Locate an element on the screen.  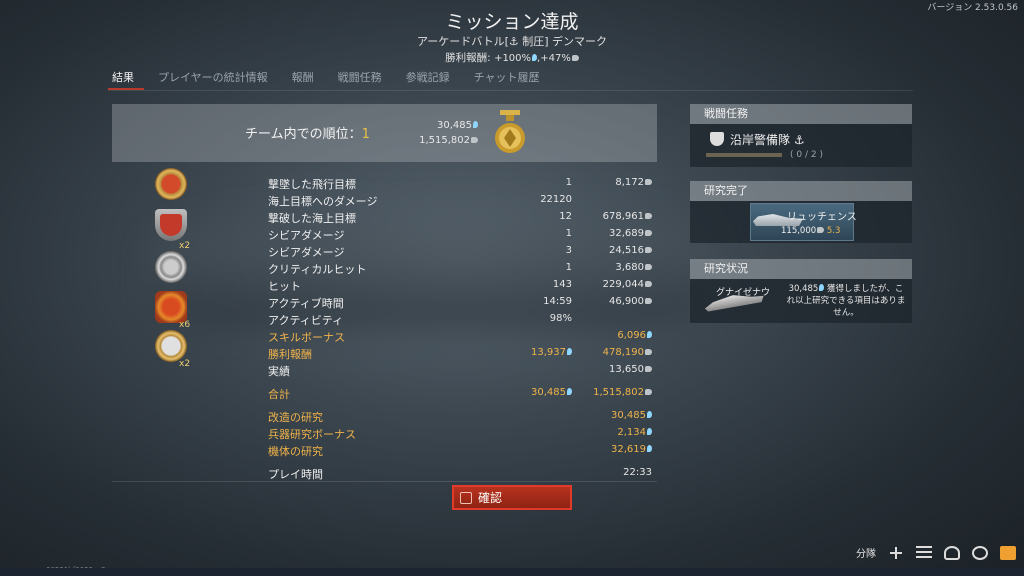
researched-ship-values: 115,000 5.3 is located at coordinates (810, 231).